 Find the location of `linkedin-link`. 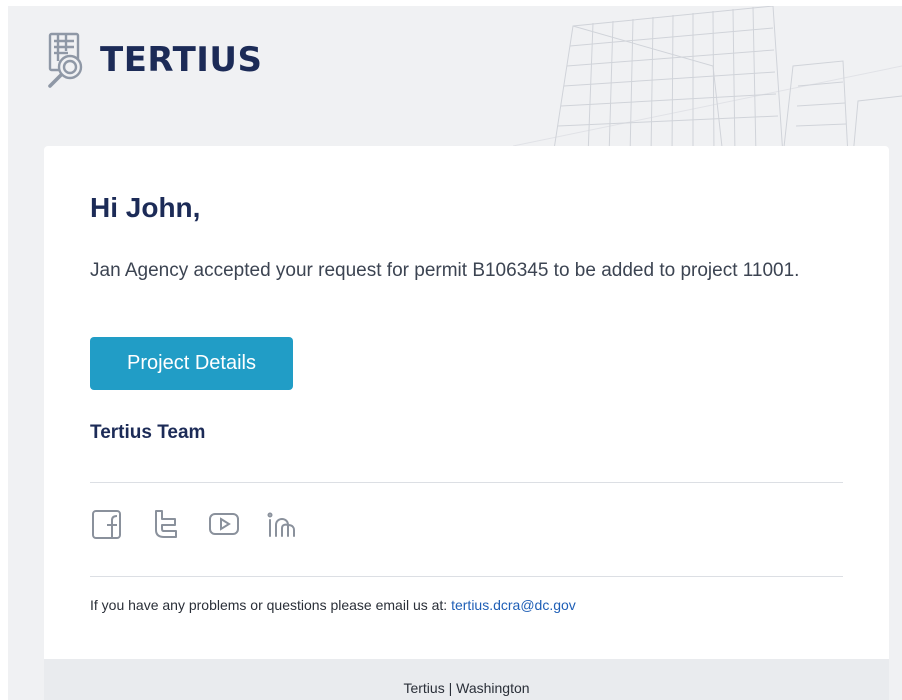

linkedin-link is located at coordinates (282, 524).